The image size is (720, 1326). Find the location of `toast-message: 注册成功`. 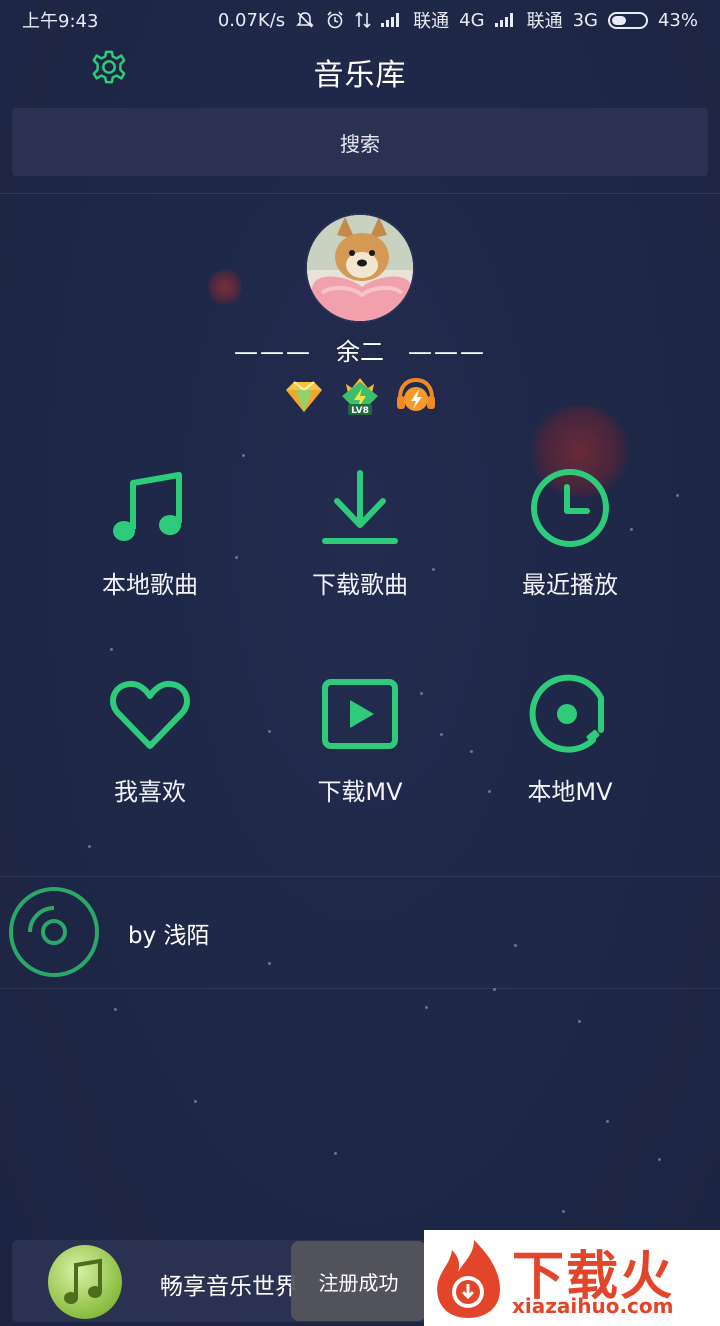

toast-message: 注册成功 is located at coordinates (358, 1281).